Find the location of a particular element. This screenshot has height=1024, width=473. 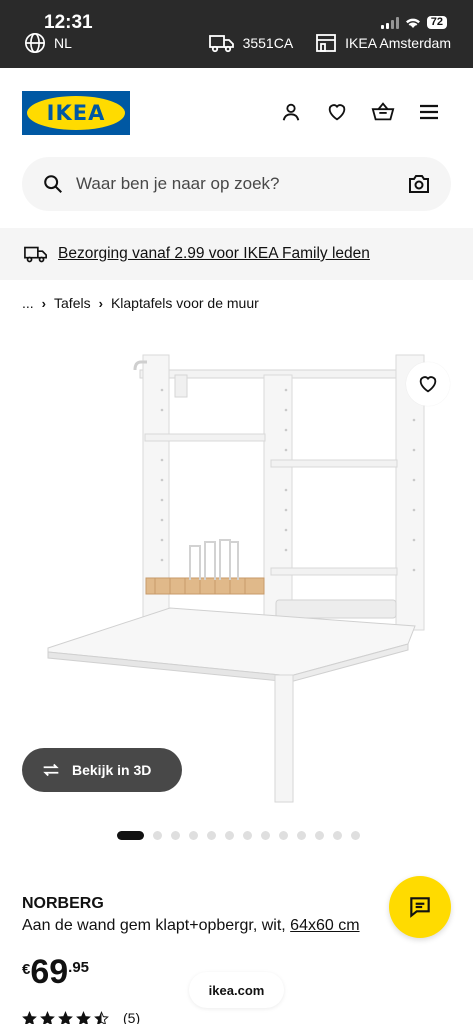

product-price: € 69 .95 is located at coordinates (55, 972).